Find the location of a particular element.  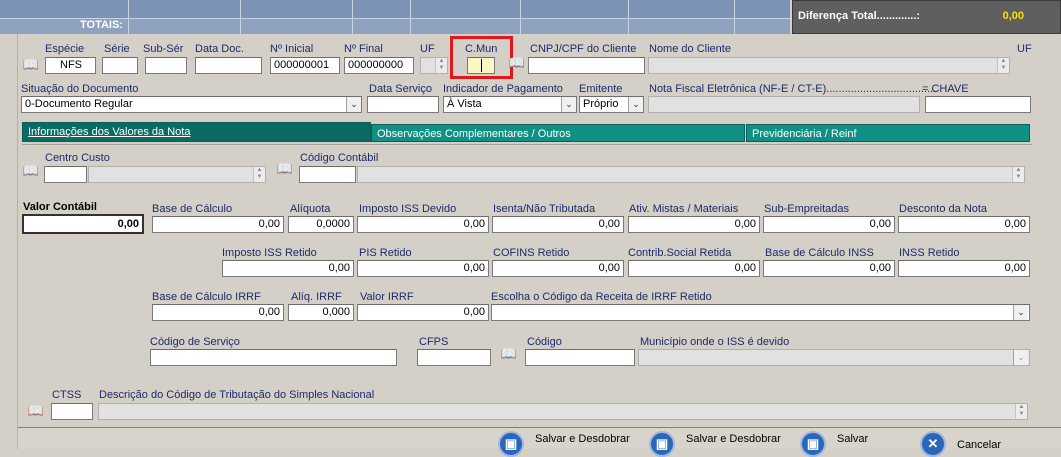

subemp-field: 0,00 is located at coordinates (829, 224).